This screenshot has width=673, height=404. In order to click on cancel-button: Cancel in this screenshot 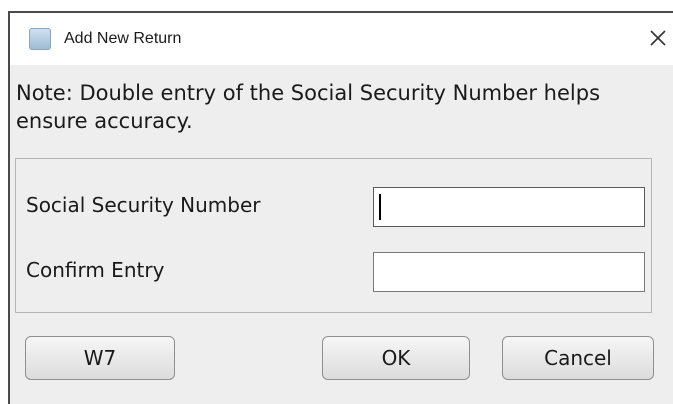, I will do `click(578, 358)`.